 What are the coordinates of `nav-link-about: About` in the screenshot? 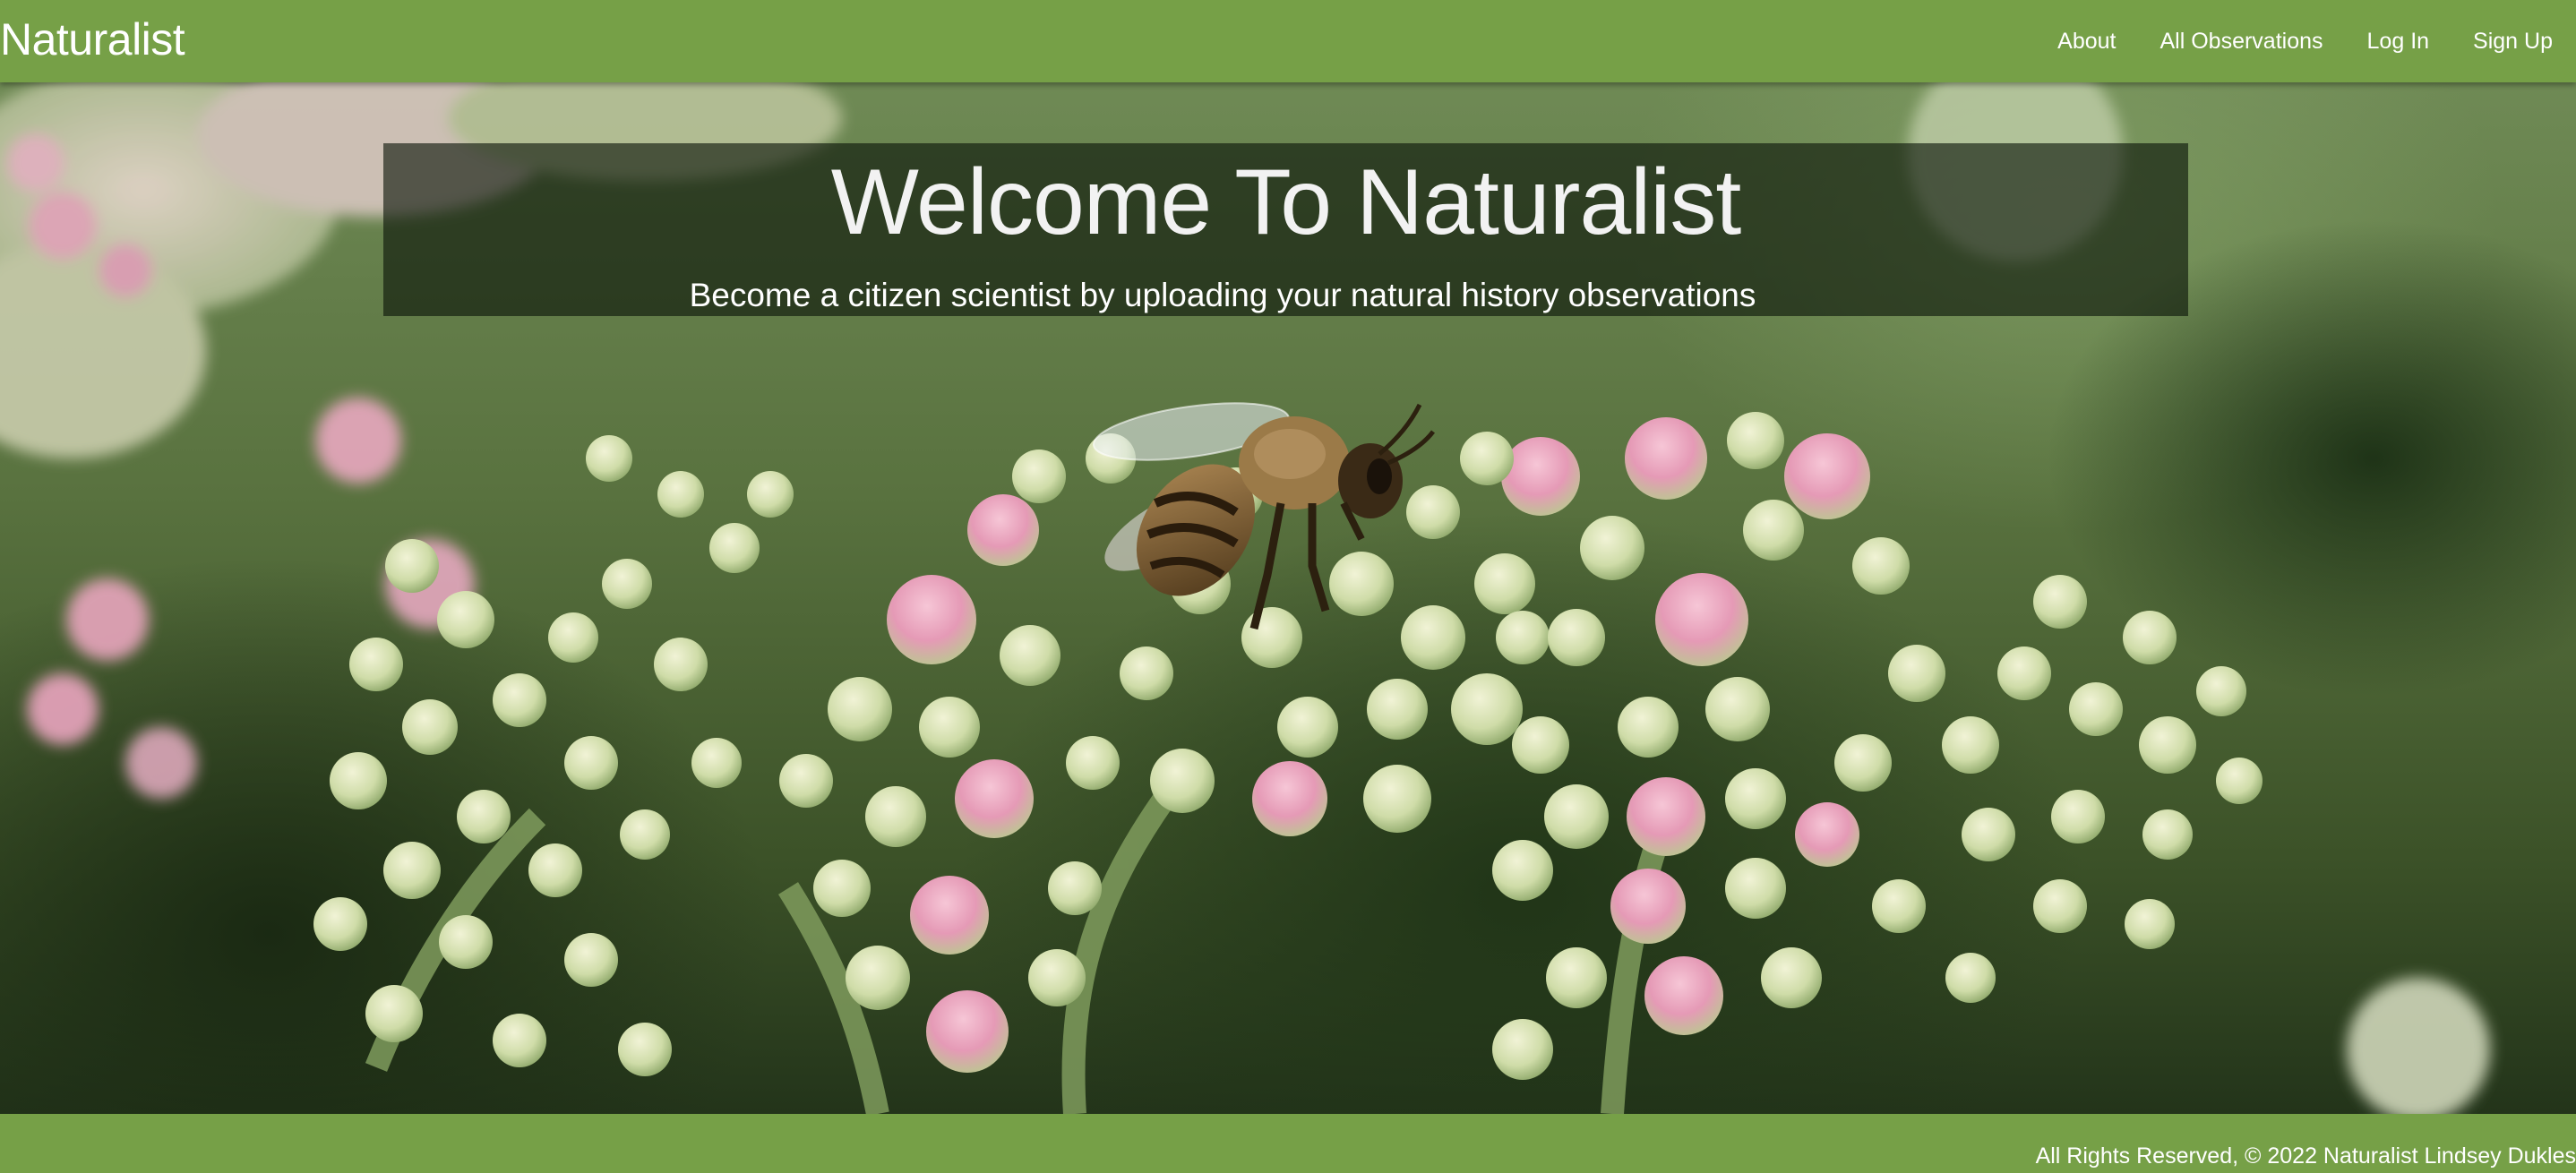 It's located at (2086, 42).